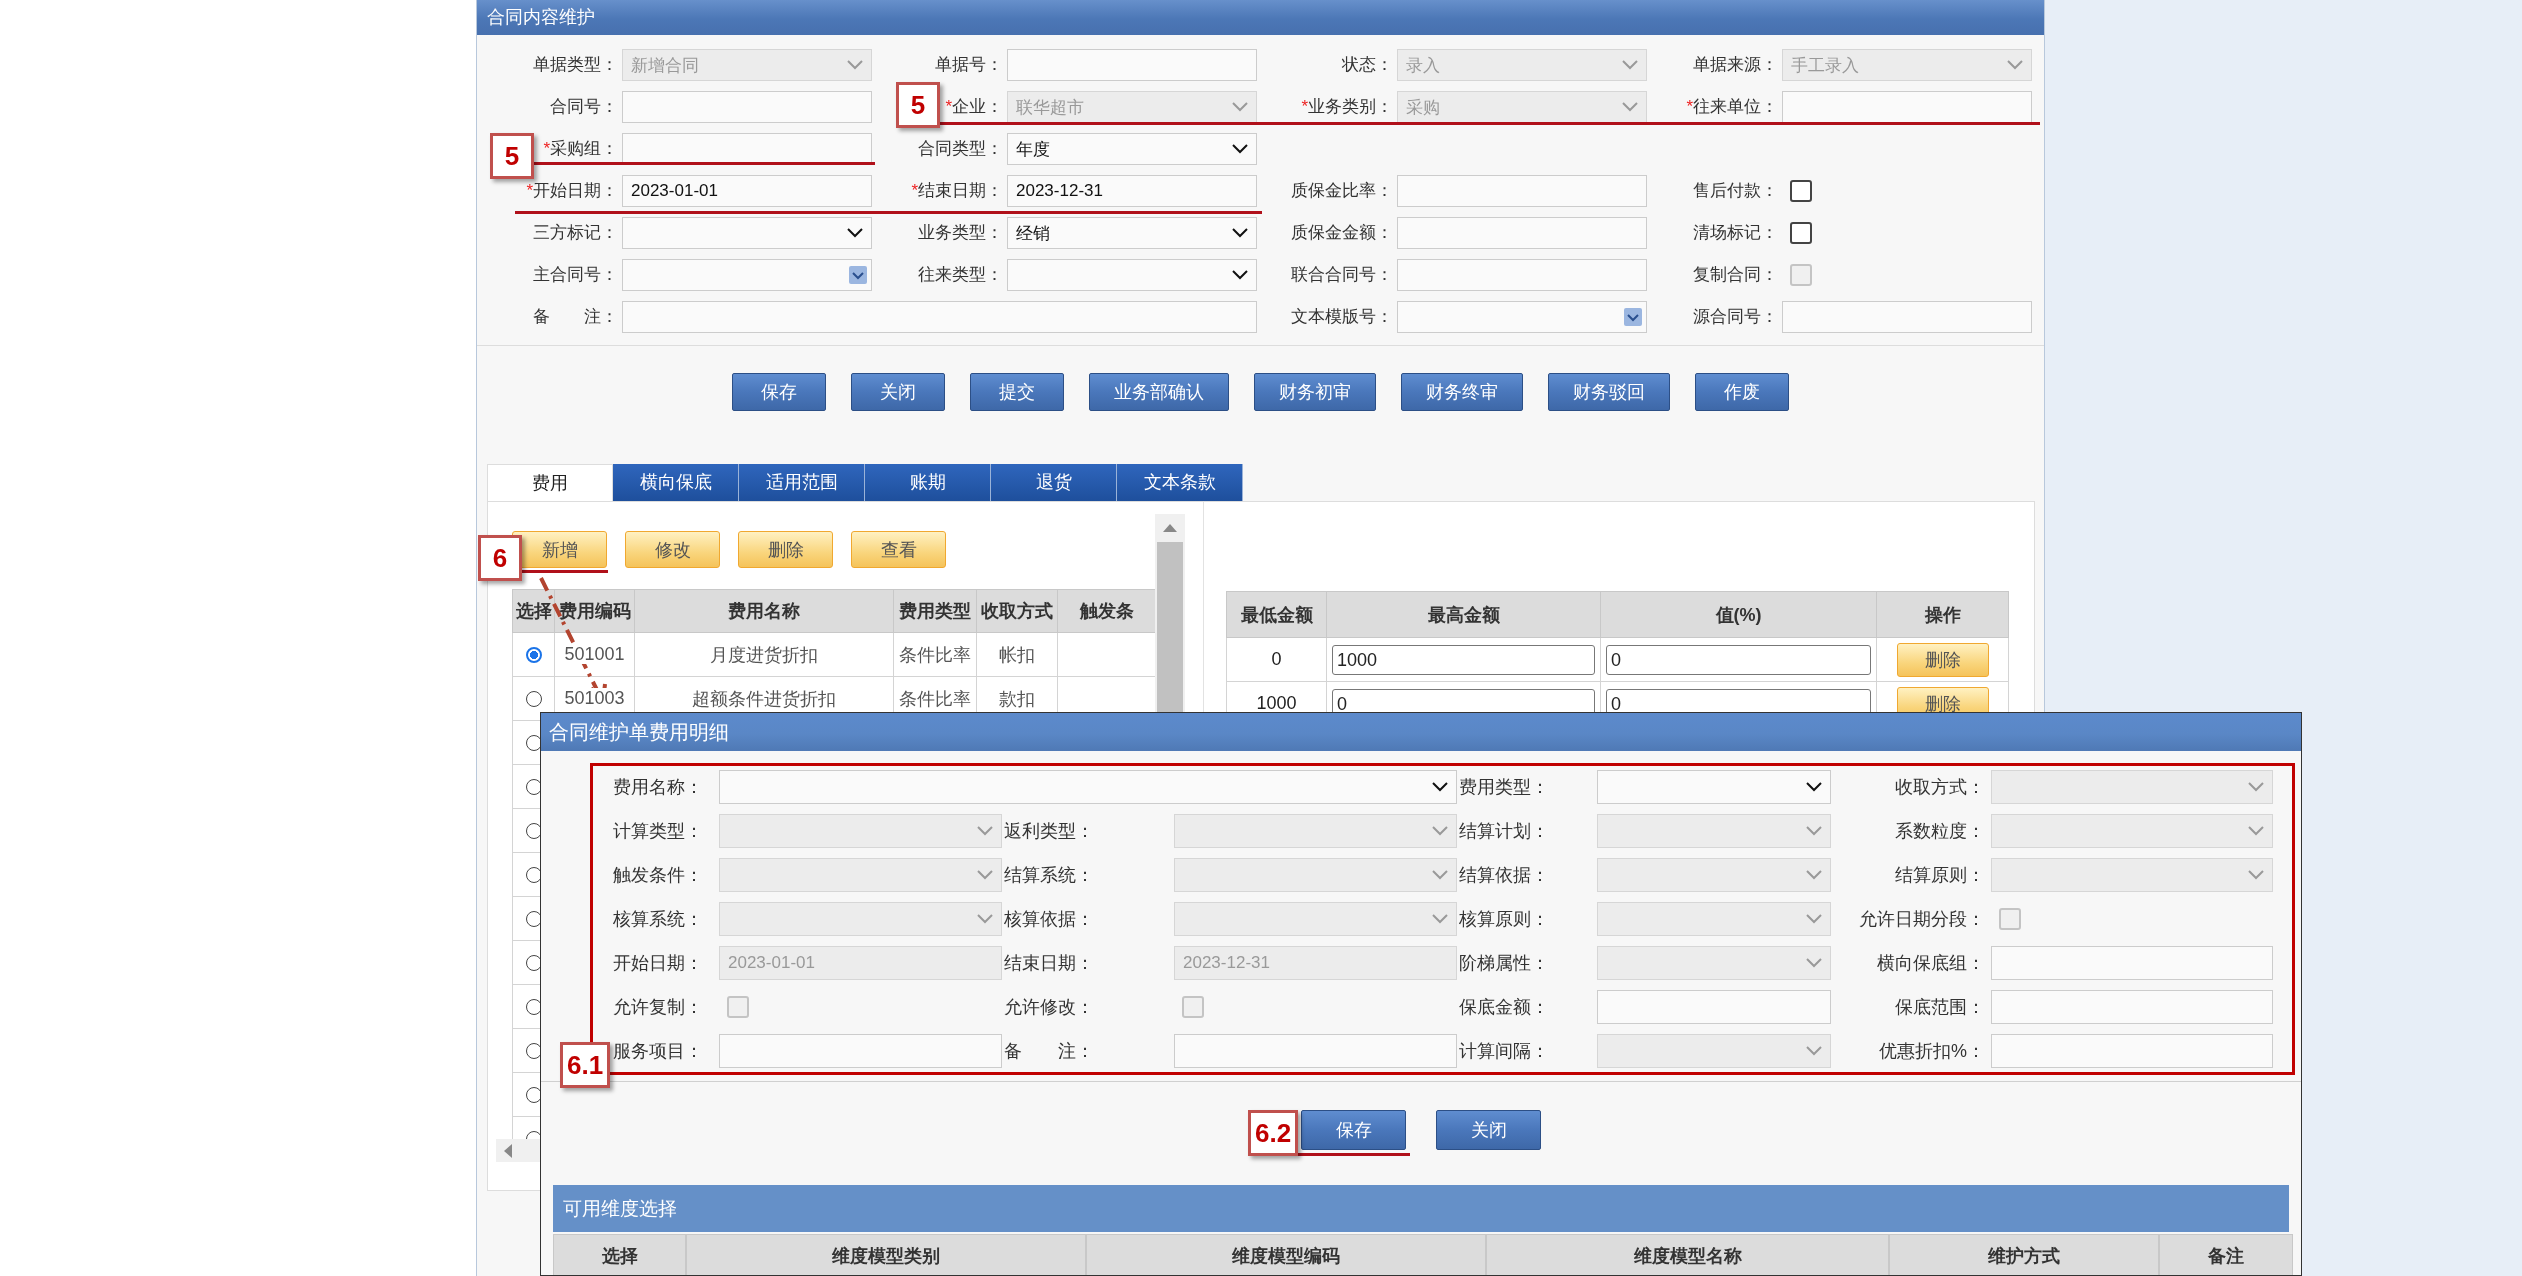  I want to click on tab: 费用, so click(550, 482).